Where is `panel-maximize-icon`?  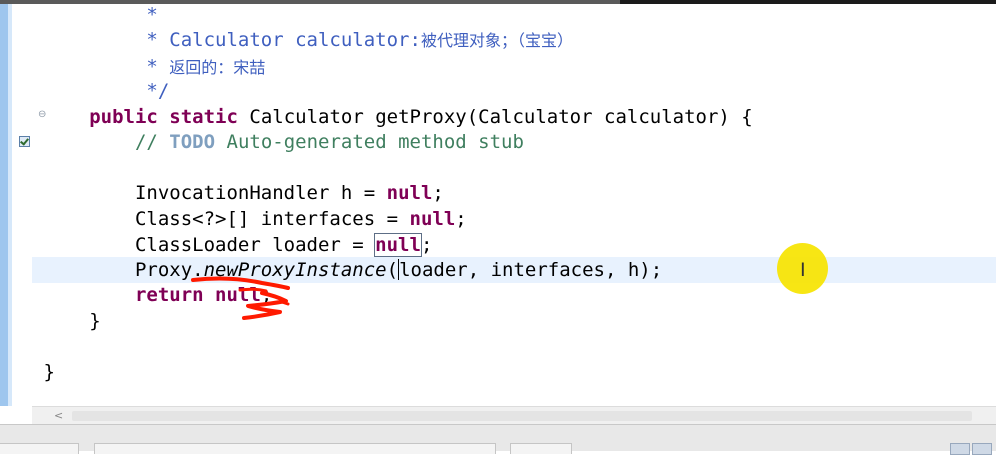 panel-maximize-icon is located at coordinates (982, 449).